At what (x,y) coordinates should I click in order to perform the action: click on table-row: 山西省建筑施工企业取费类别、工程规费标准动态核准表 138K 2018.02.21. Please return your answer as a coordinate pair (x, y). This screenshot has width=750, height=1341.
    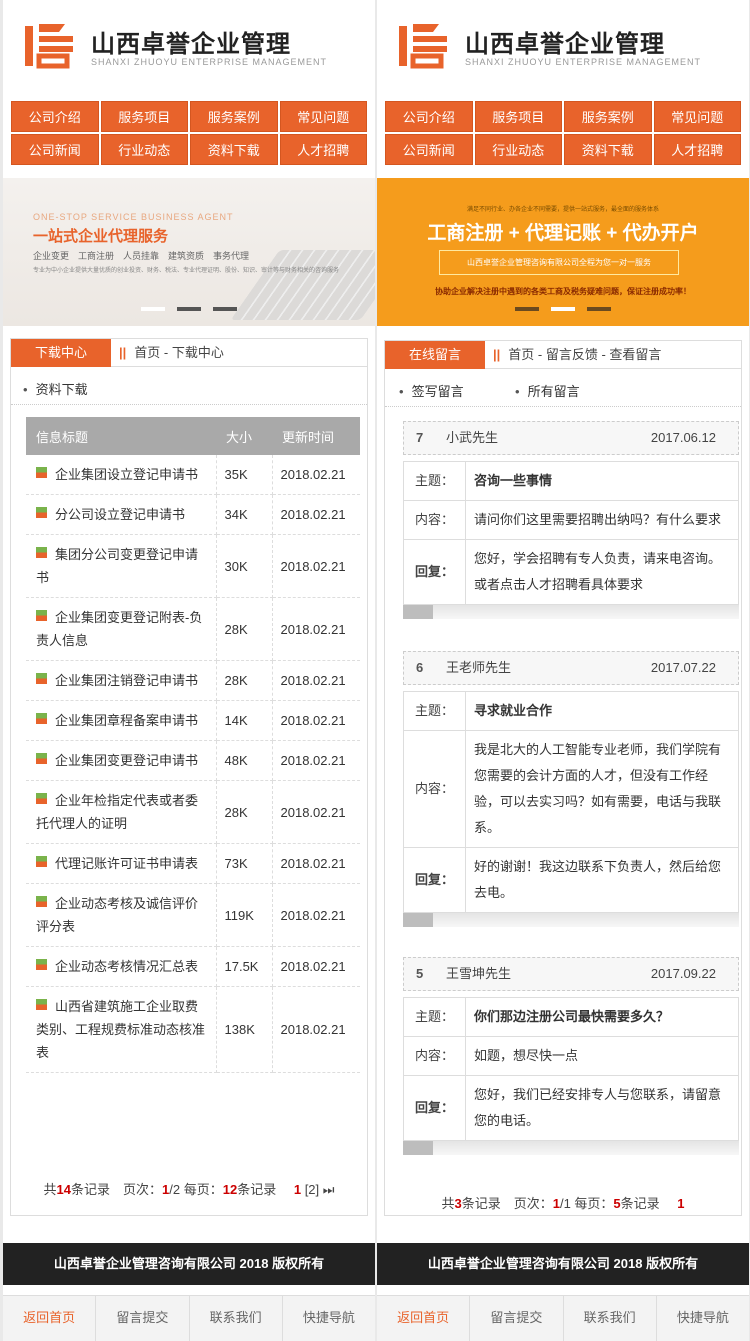
    Looking at the image, I should click on (193, 1029).